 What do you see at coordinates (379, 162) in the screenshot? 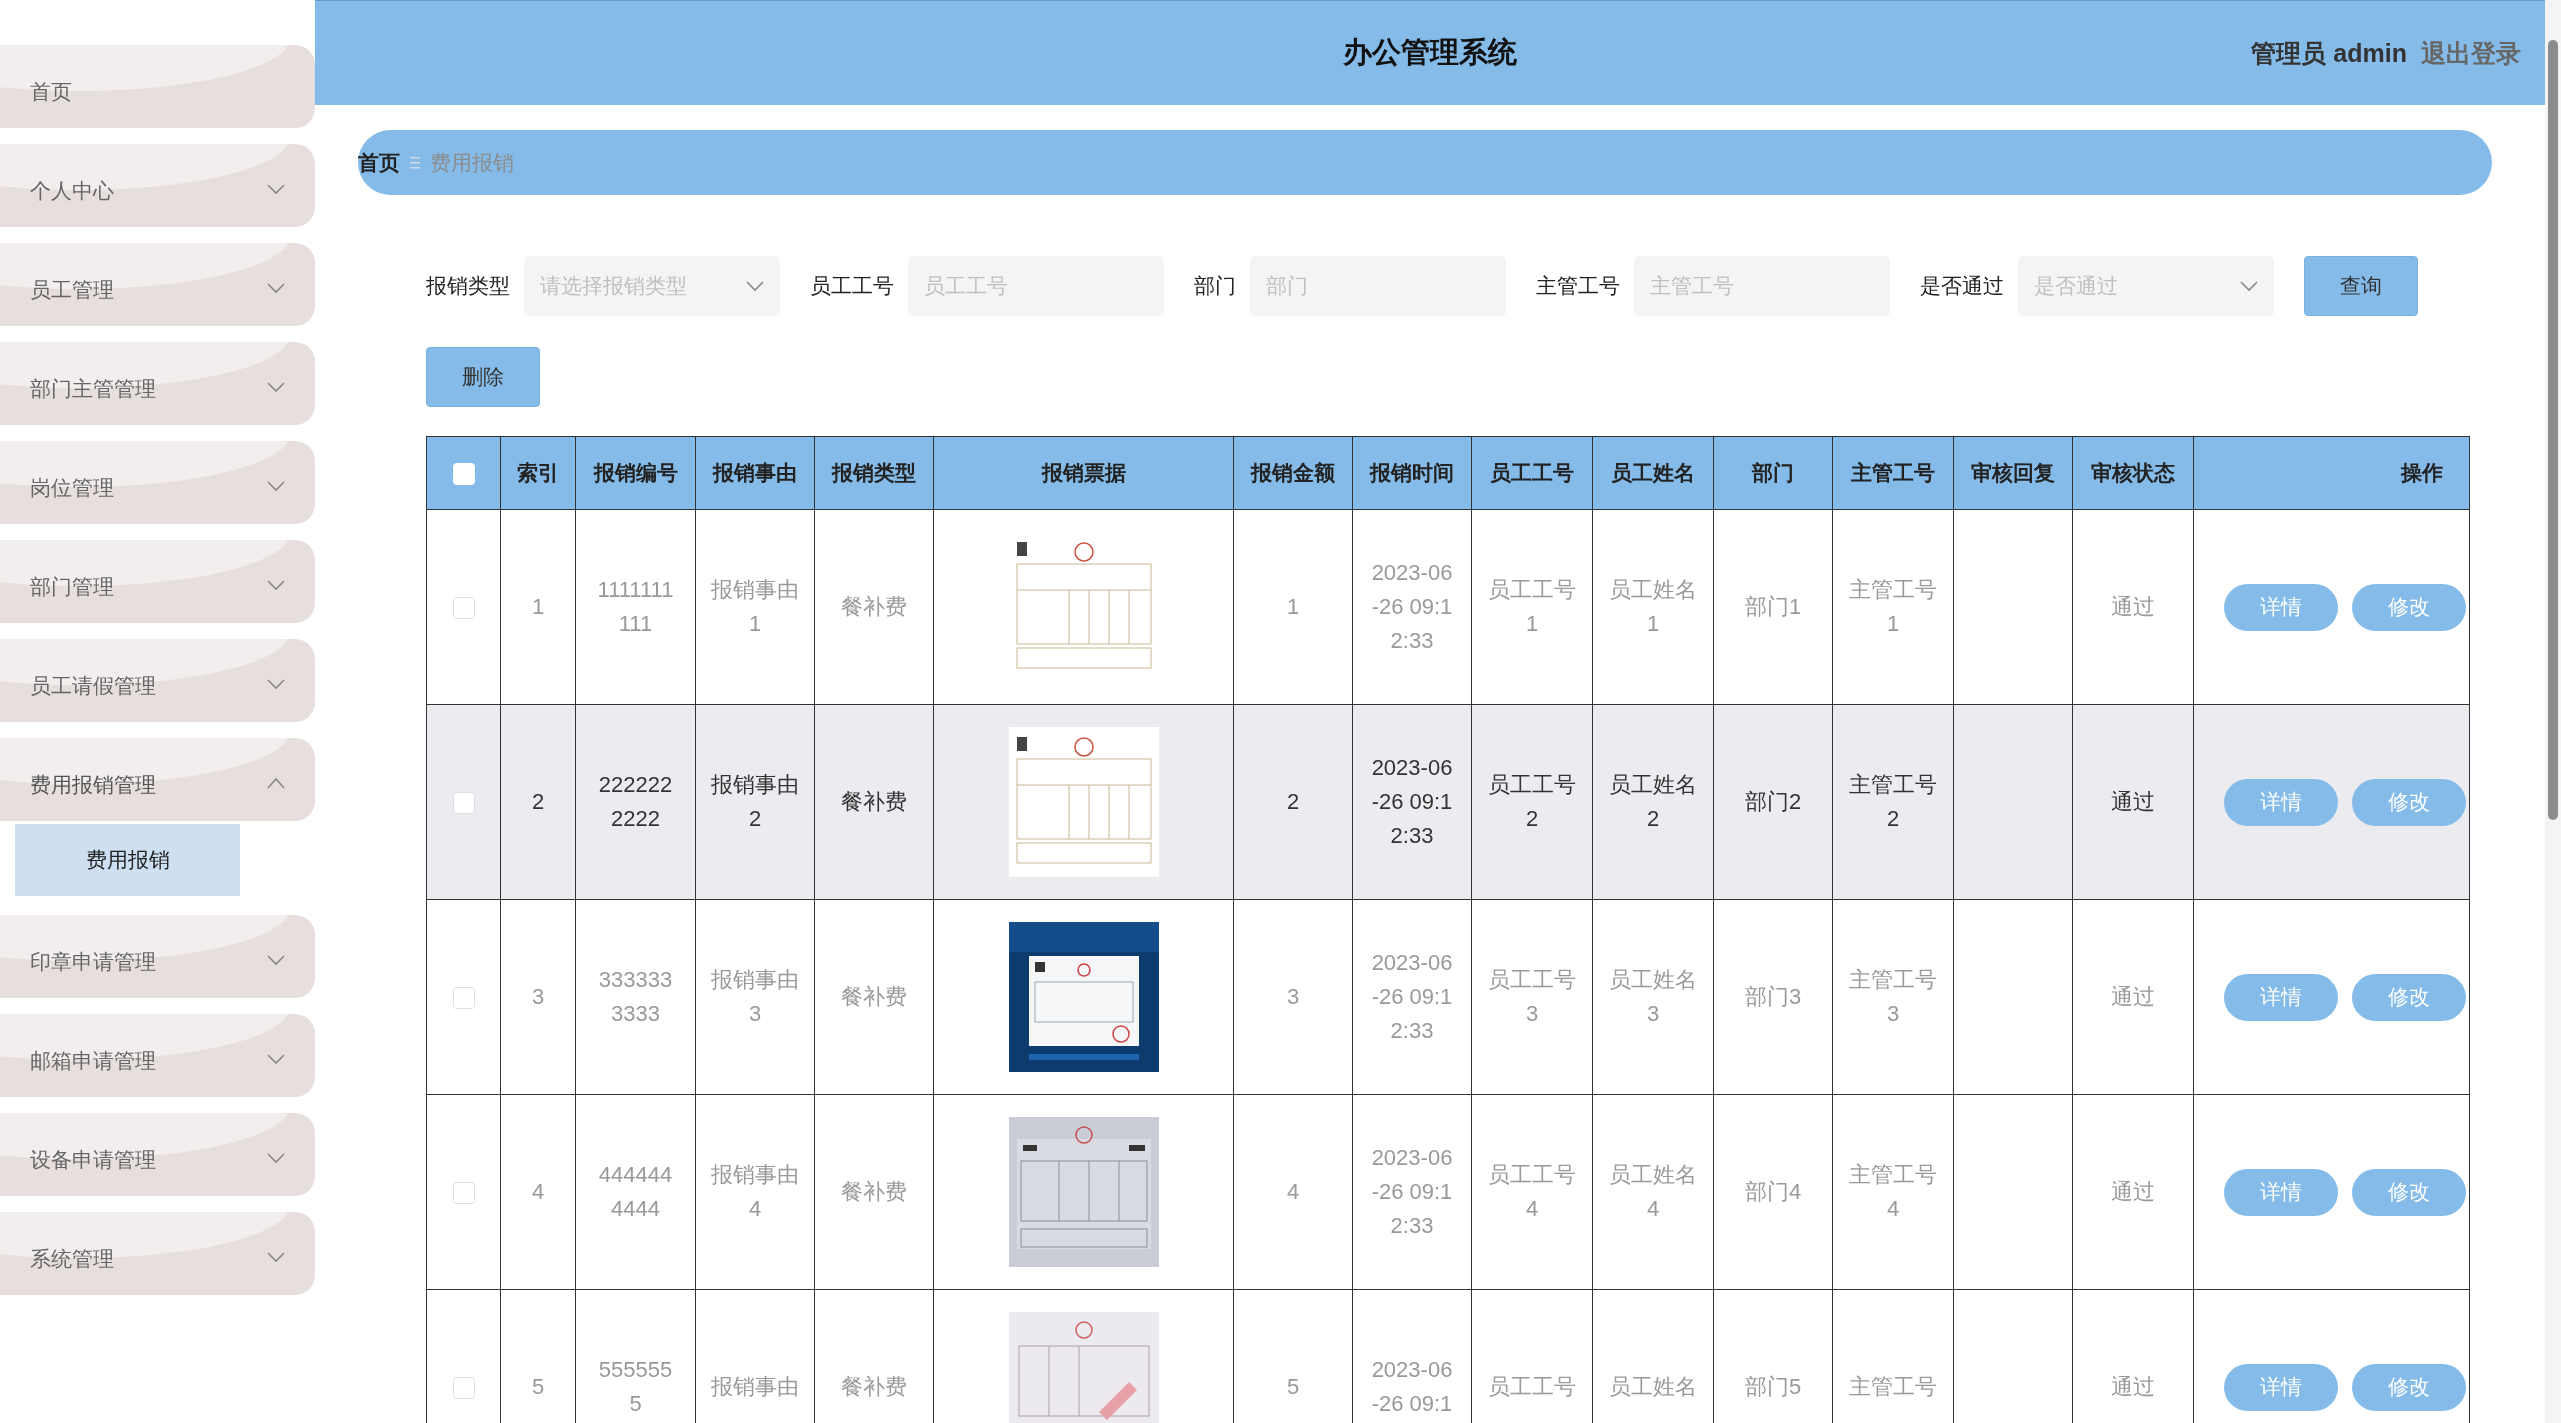
I see `breadcrumb-link: 首页` at bounding box center [379, 162].